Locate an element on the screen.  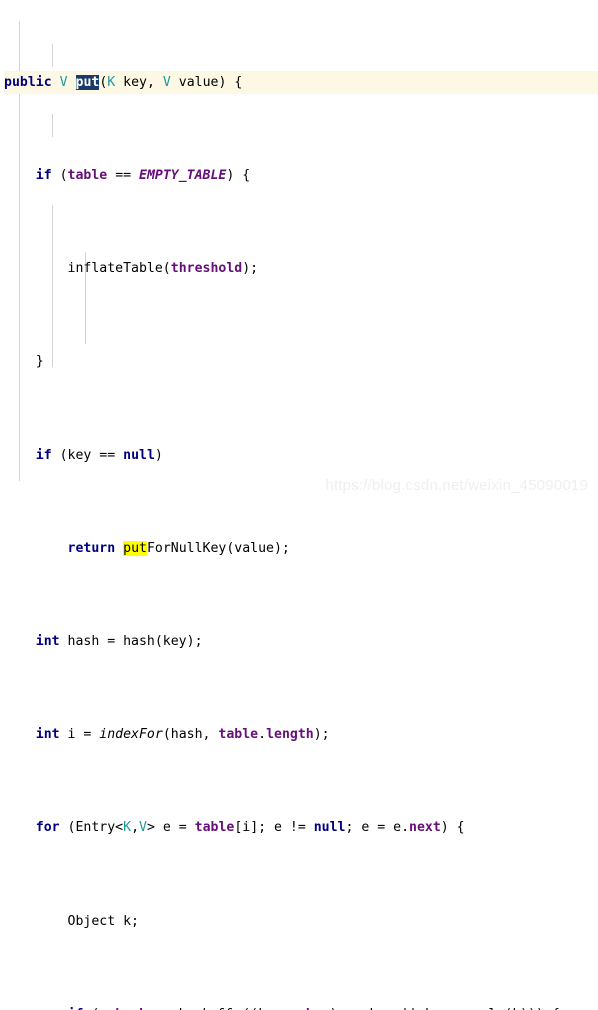
field-threshold: threshold is located at coordinates (206, 269).